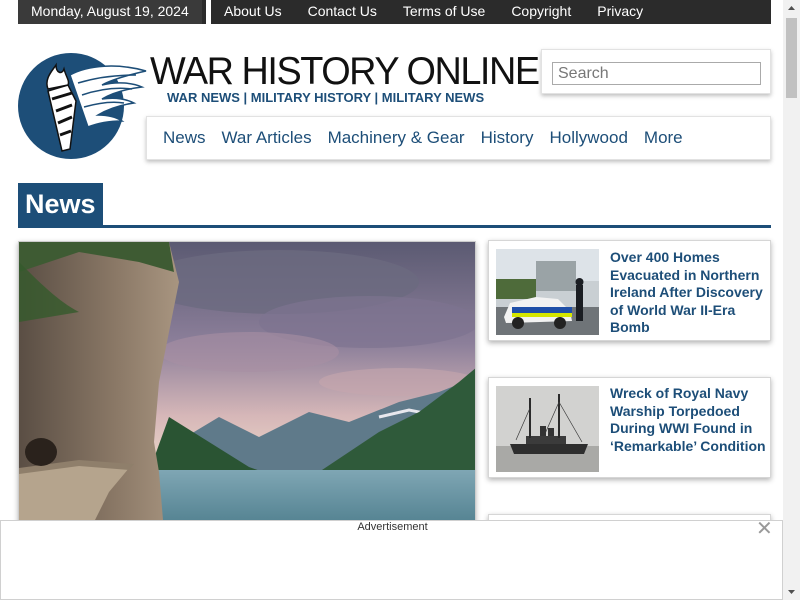 The height and width of the screenshot is (600, 800). I want to click on warship-photo, so click(547, 429).